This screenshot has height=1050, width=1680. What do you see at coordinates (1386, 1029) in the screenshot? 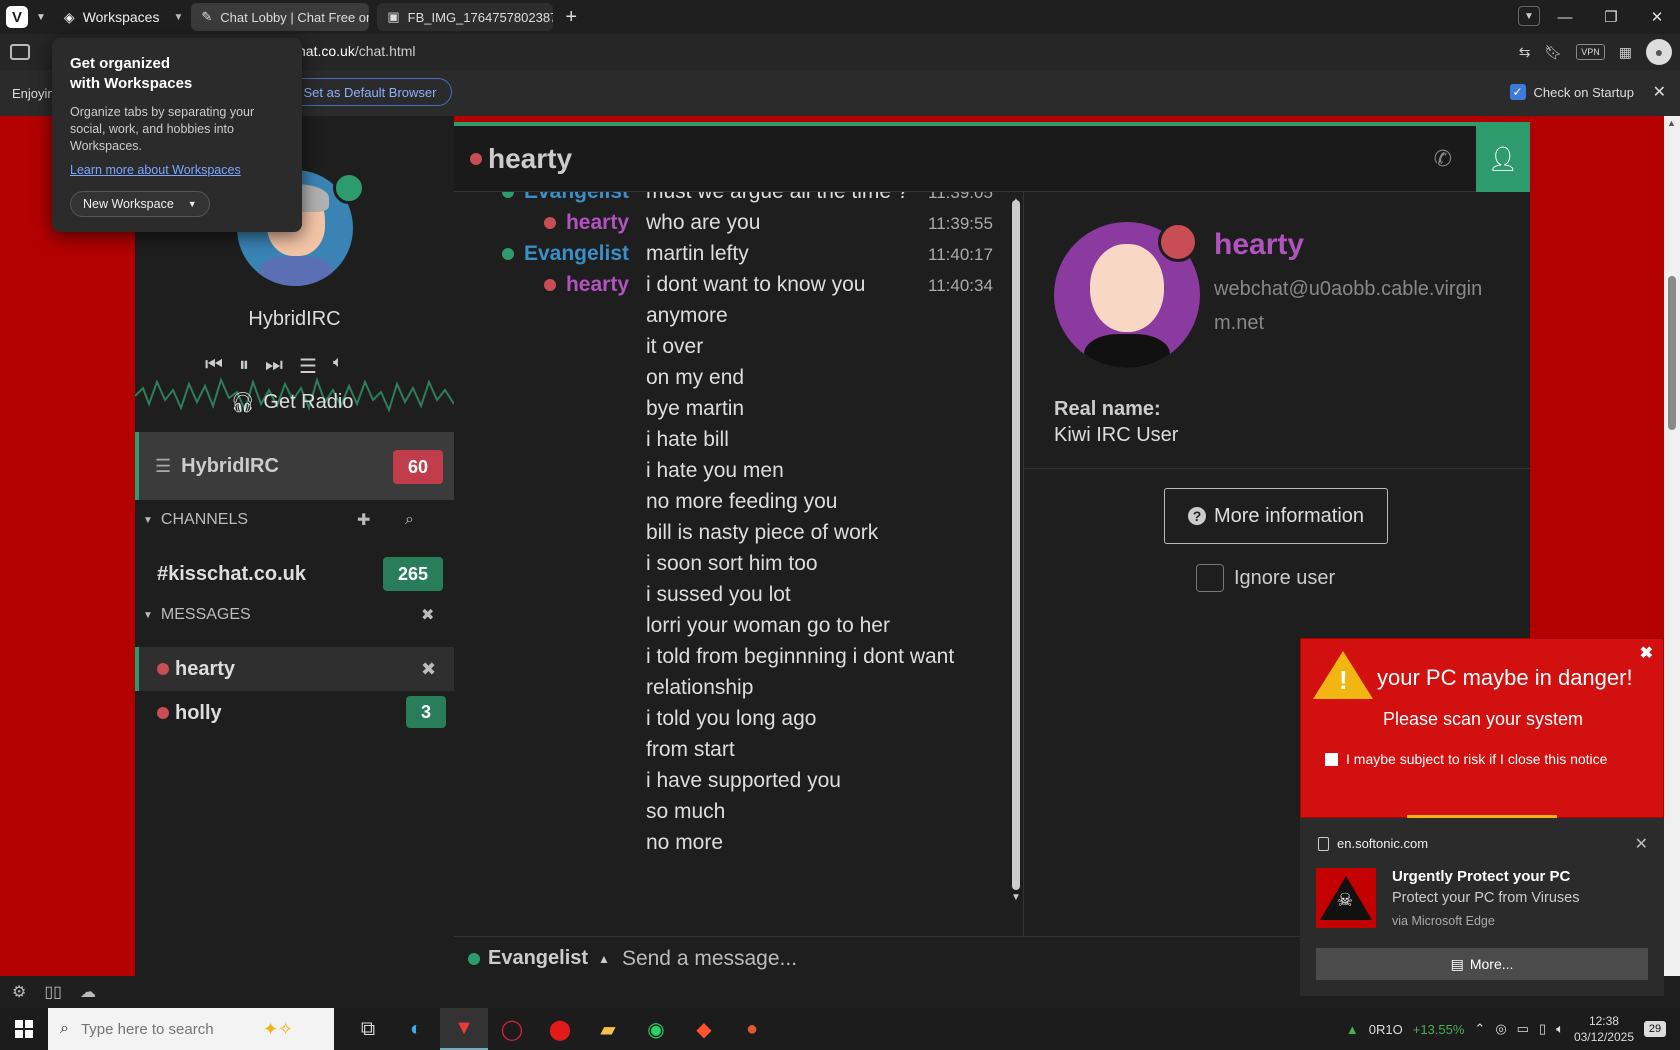
I see `stock-name: 0R1O` at bounding box center [1386, 1029].